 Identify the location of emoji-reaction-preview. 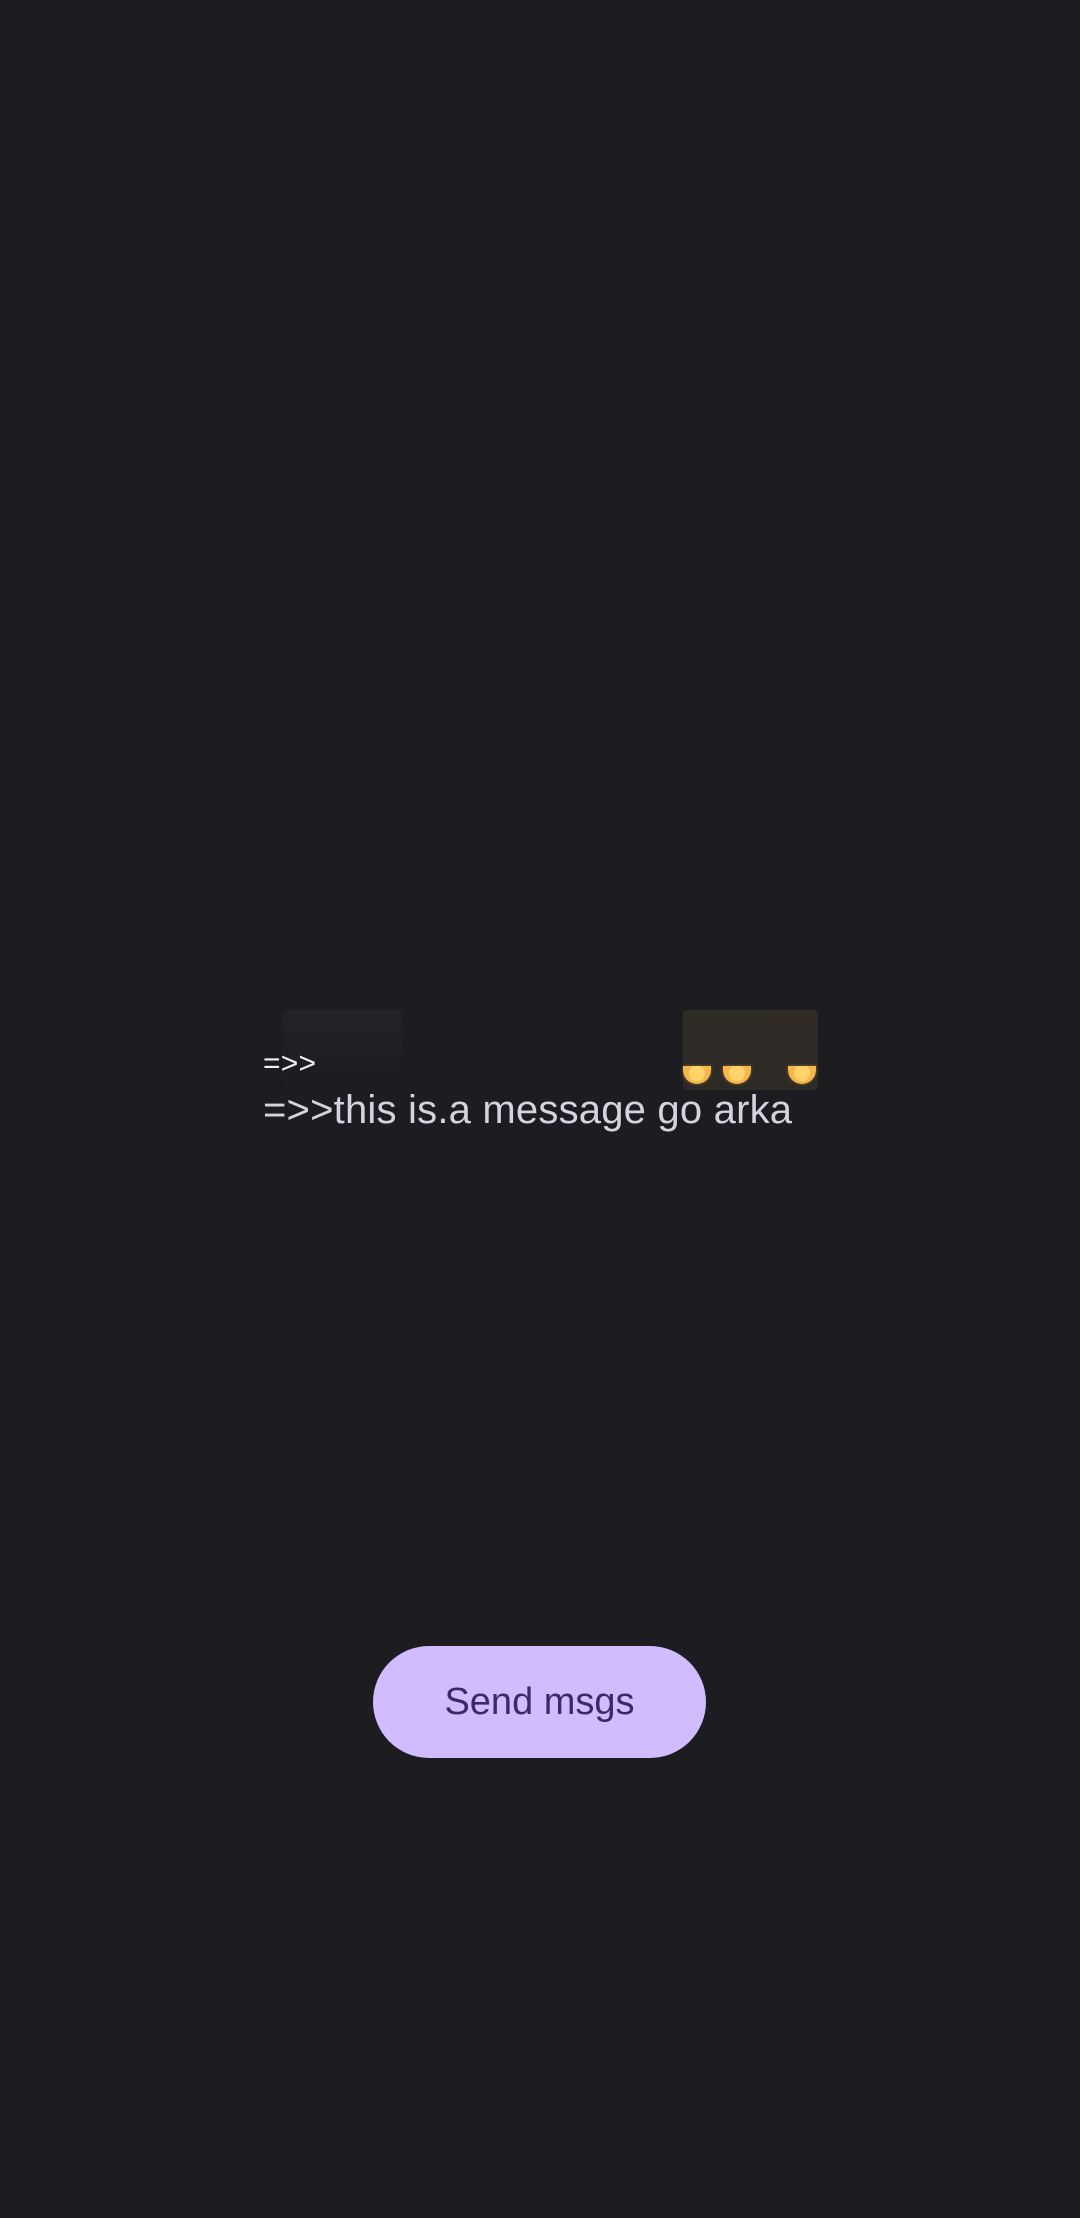
(750, 1050).